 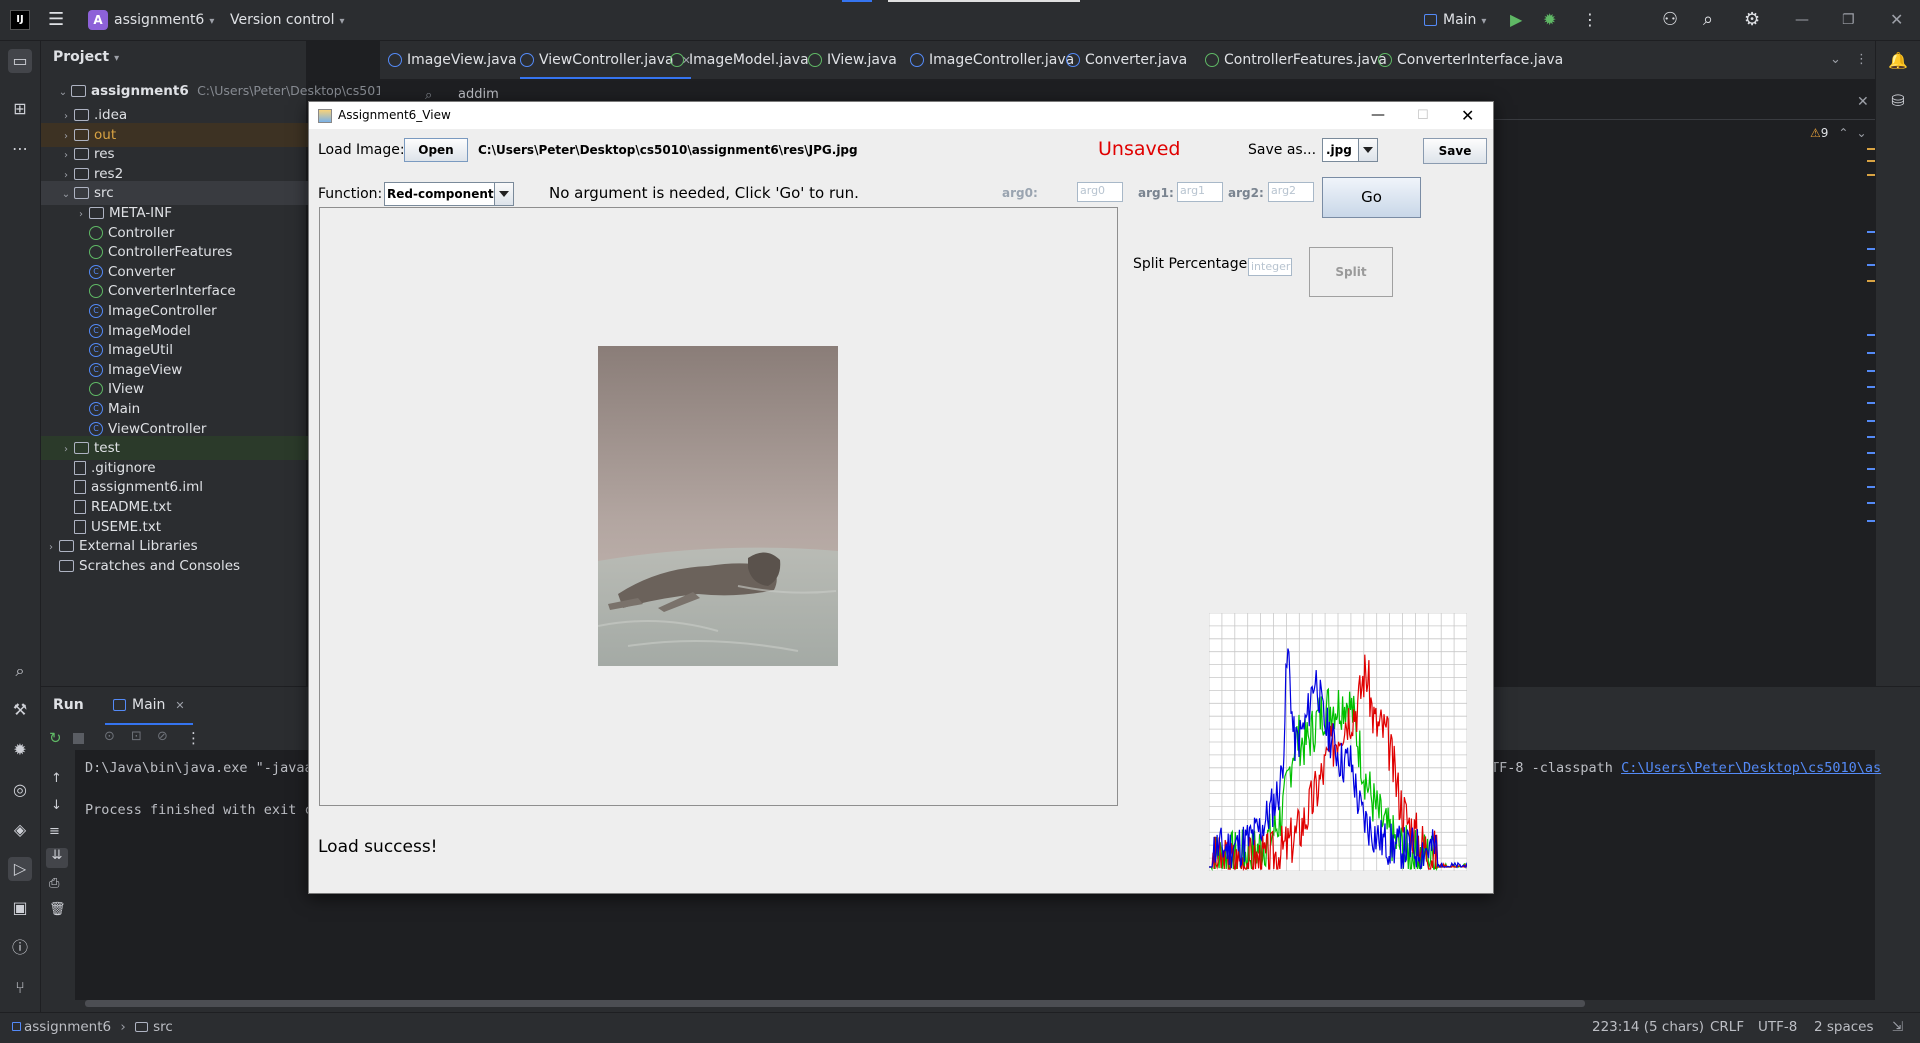 What do you see at coordinates (325, 116) in the screenshot?
I see `java-app-icon` at bounding box center [325, 116].